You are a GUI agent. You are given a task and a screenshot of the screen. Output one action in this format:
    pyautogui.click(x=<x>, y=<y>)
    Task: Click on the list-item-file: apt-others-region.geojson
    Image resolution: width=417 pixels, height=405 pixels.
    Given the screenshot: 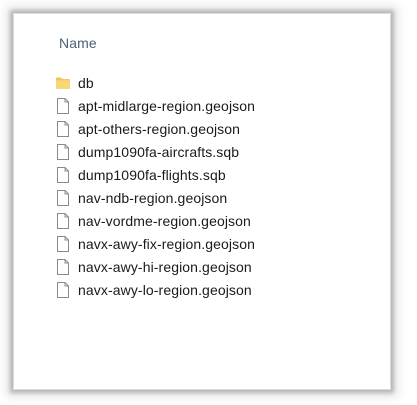 What is the action you would take?
    pyautogui.click(x=154, y=128)
    